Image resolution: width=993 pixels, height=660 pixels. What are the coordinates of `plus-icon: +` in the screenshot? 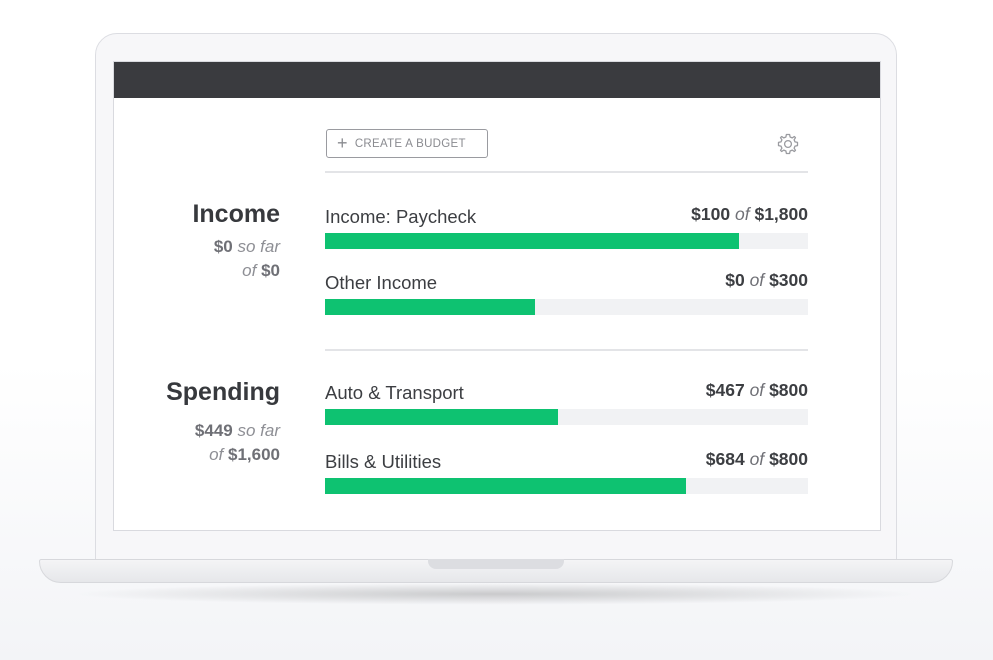 It's located at (342, 142).